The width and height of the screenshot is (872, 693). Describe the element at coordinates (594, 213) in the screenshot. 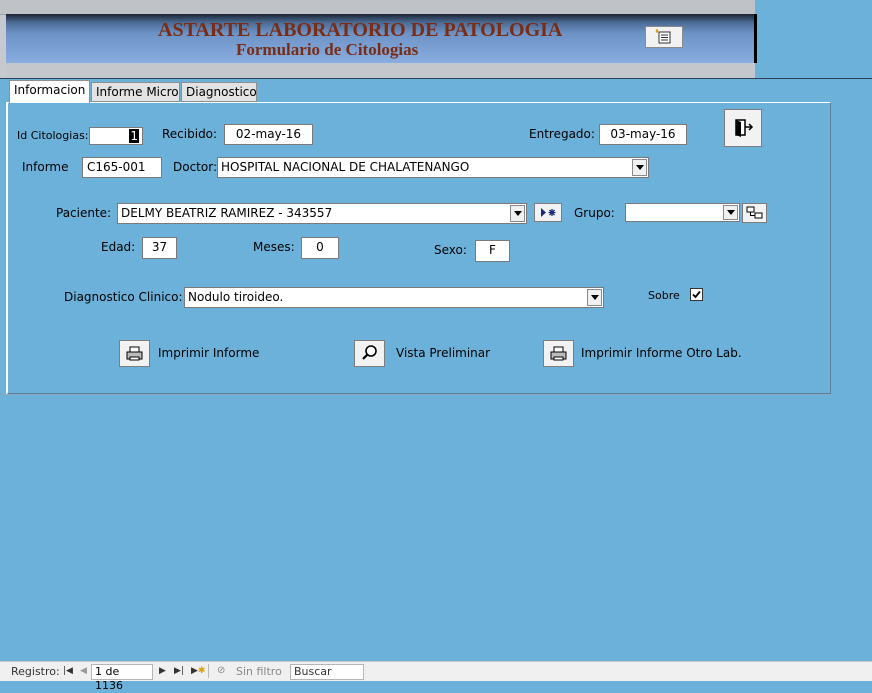

I see `grupo-label: Grupo:` at that location.